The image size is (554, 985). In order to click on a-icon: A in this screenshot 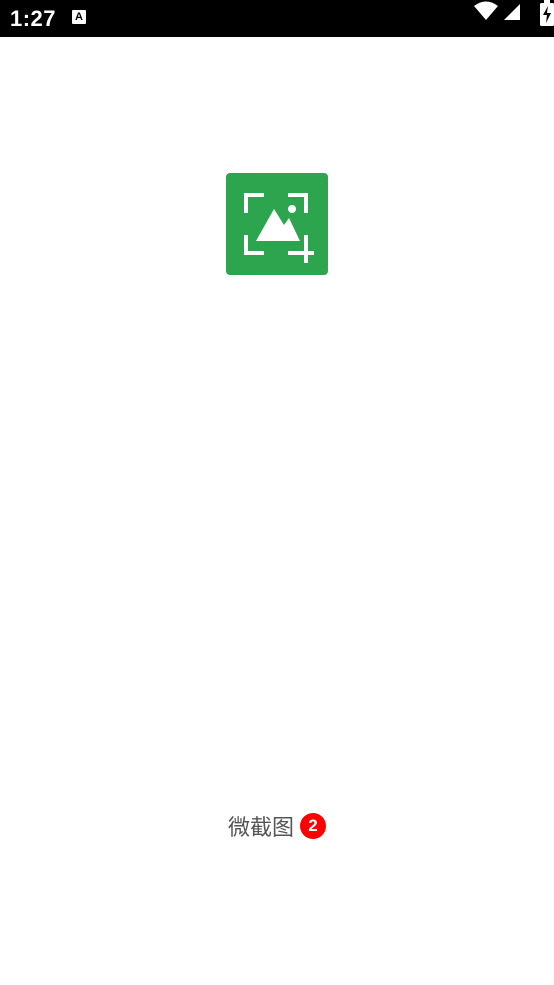, I will do `click(79, 17)`.